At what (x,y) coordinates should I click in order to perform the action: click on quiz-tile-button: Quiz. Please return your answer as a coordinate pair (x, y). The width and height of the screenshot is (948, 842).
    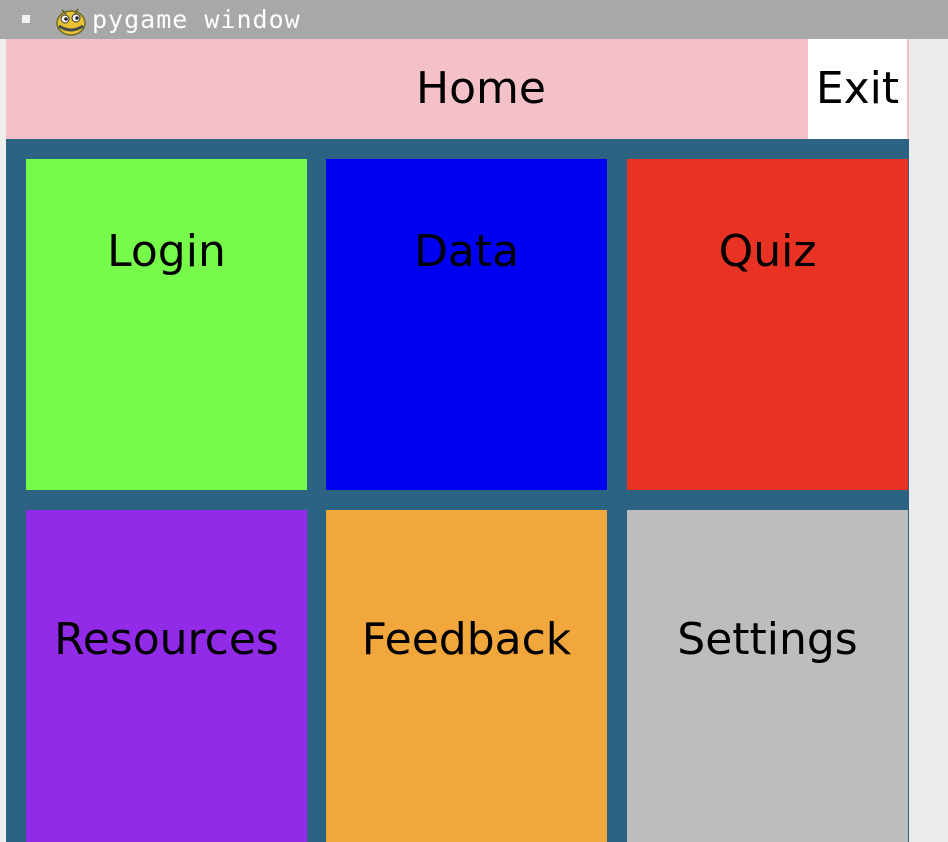
    Looking at the image, I should click on (767, 324).